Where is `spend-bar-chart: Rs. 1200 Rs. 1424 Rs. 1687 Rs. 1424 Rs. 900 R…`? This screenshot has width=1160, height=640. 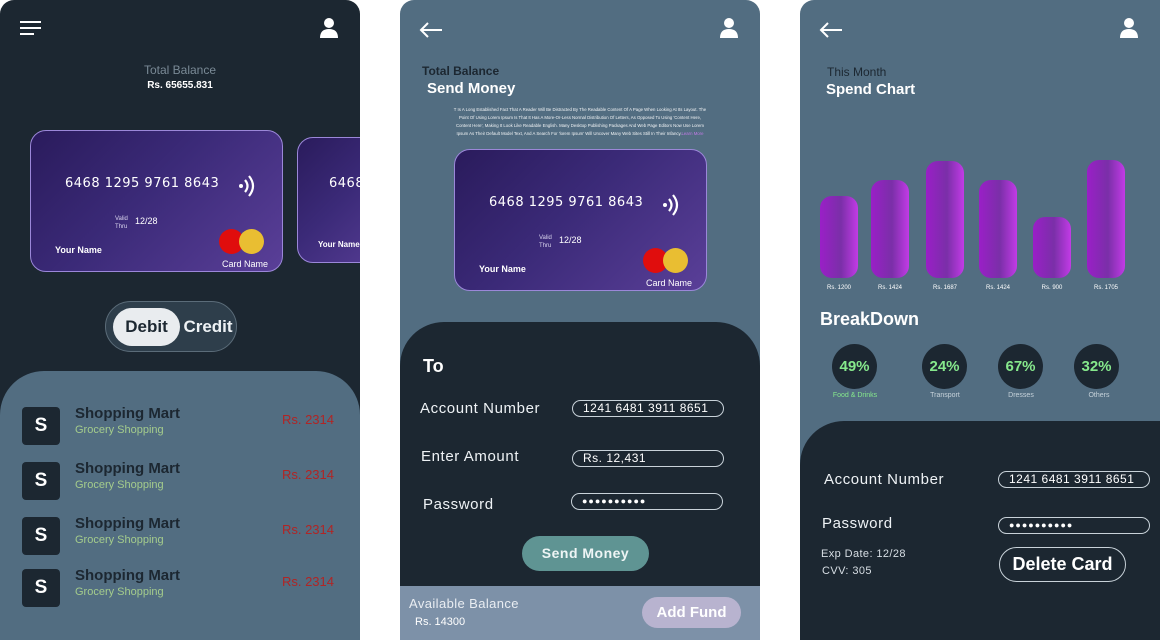 spend-bar-chart: Rs. 1200 Rs. 1424 Rs. 1687 Rs. 1424 Rs. 900 R… is located at coordinates (980, 222).